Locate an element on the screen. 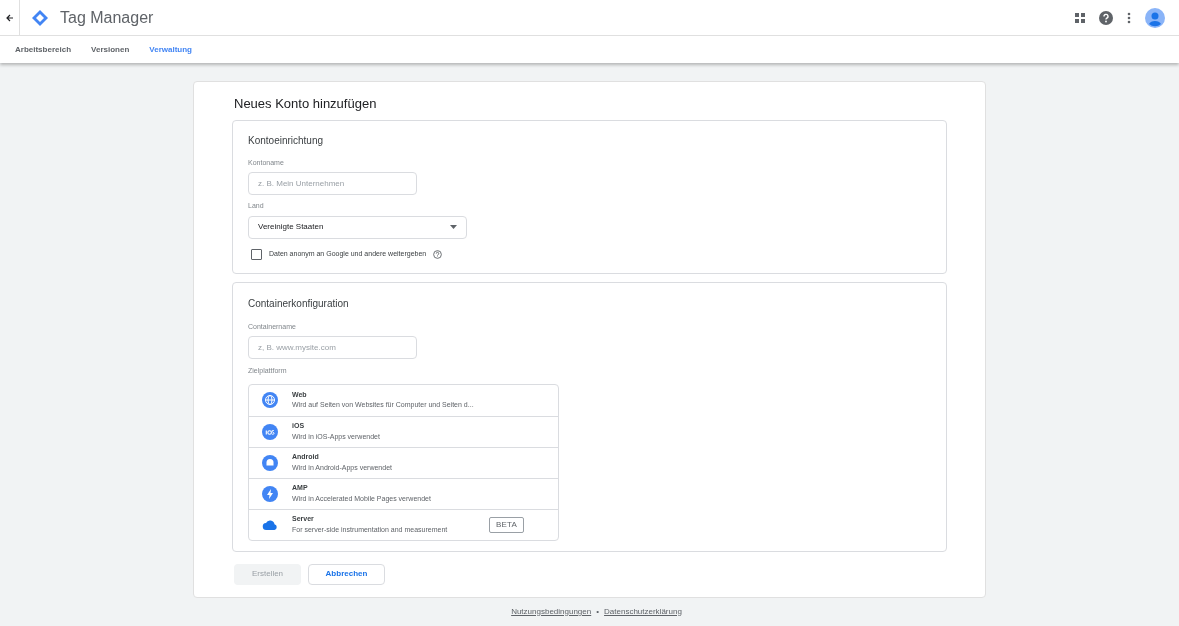 This screenshot has height=626, width=1179. dropdown-arrow-icon is located at coordinates (453, 227).